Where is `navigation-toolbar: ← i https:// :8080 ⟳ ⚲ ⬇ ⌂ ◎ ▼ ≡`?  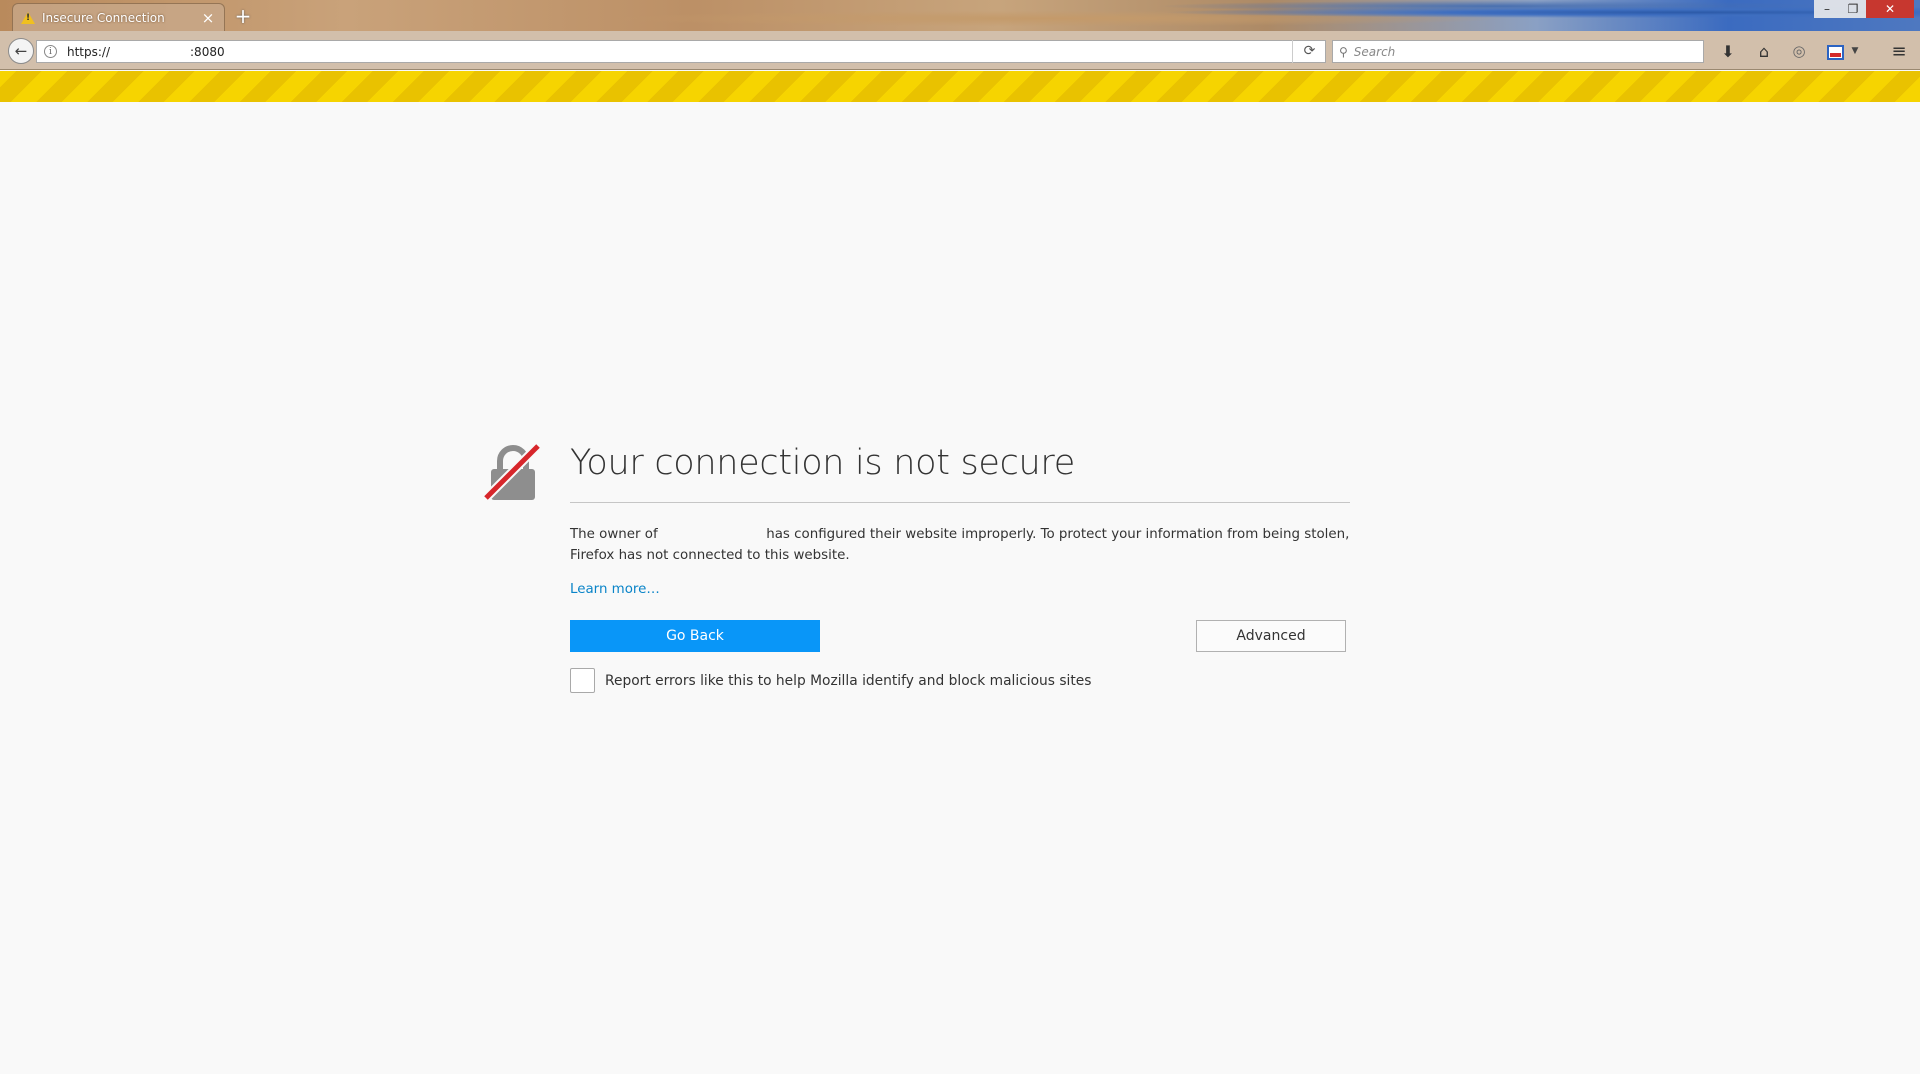
navigation-toolbar: ← i https:// :8080 ⟳ ⚲ ⬇ ⌂ ◎ ▼ ≡ is located at coordinates (960, 50).